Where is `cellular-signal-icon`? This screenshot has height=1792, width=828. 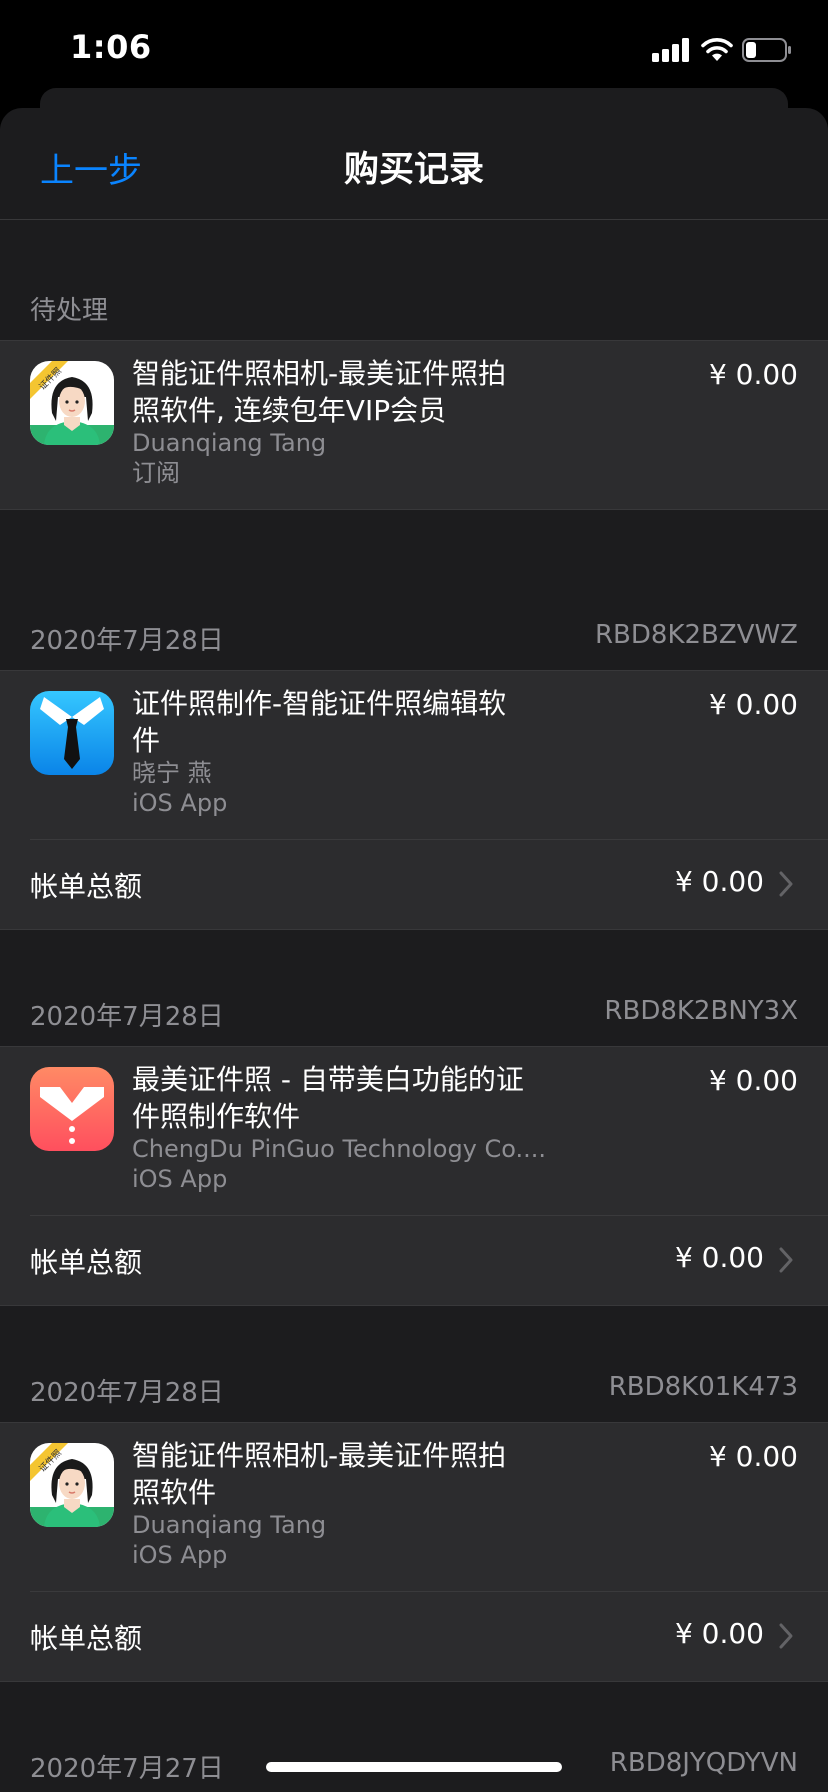 cellular-signal-icon is located at coordinates (672, 50).